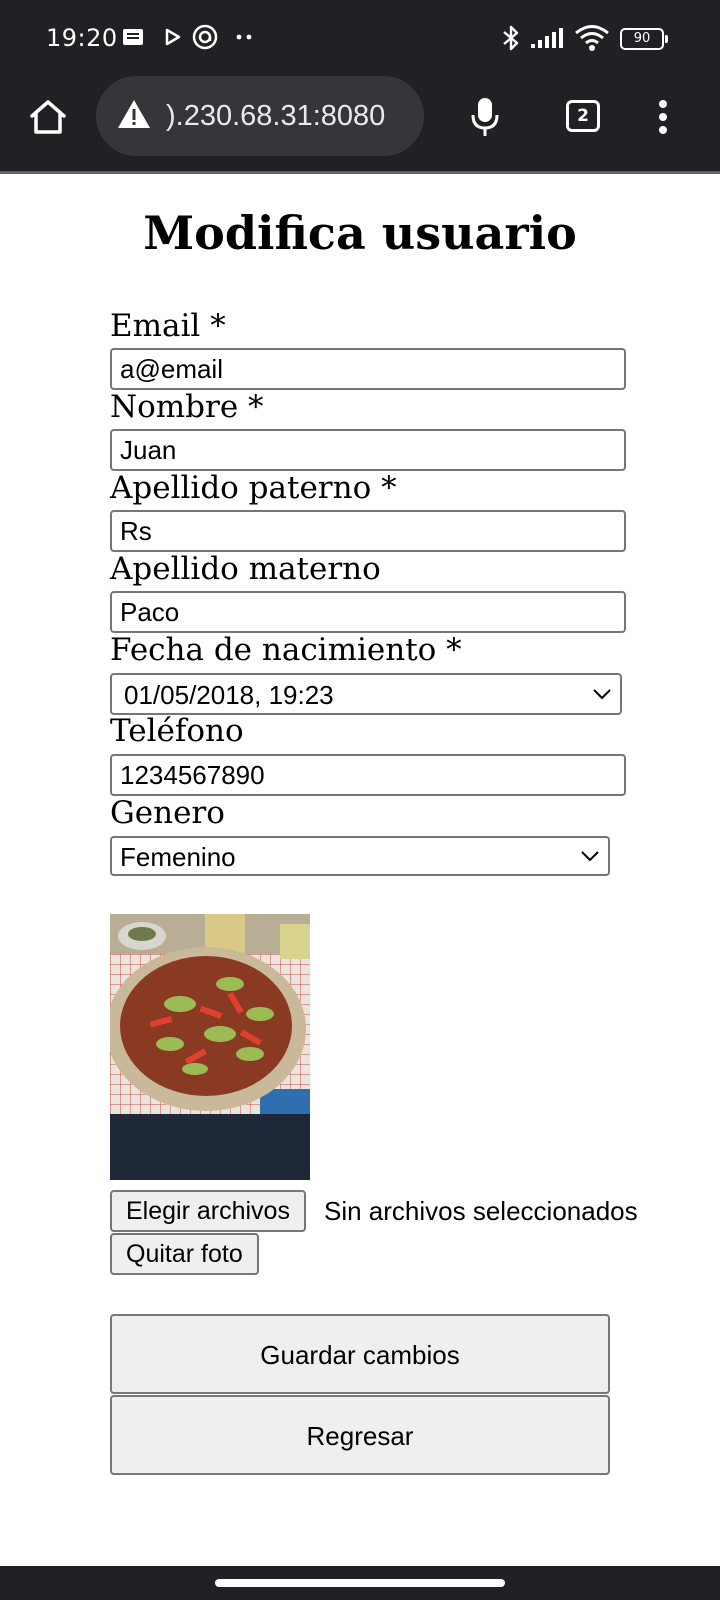  I want to click on url-text: ).230.68.31:8080, so click(276, 116).